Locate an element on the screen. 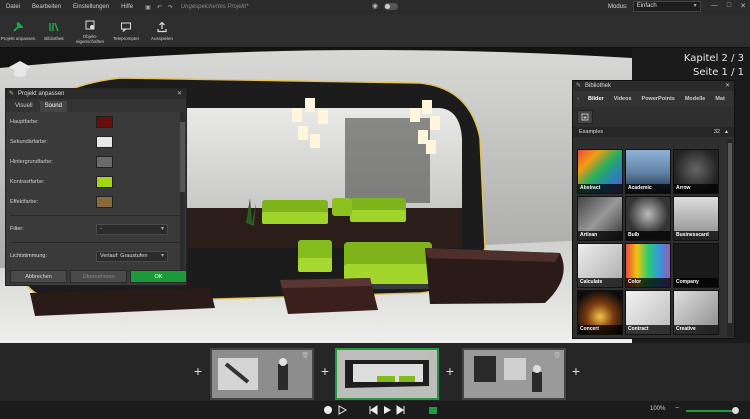 This screenshot has height=419, width=750. modus-group: Modus: Einfach is located at coordinates (654, 6).